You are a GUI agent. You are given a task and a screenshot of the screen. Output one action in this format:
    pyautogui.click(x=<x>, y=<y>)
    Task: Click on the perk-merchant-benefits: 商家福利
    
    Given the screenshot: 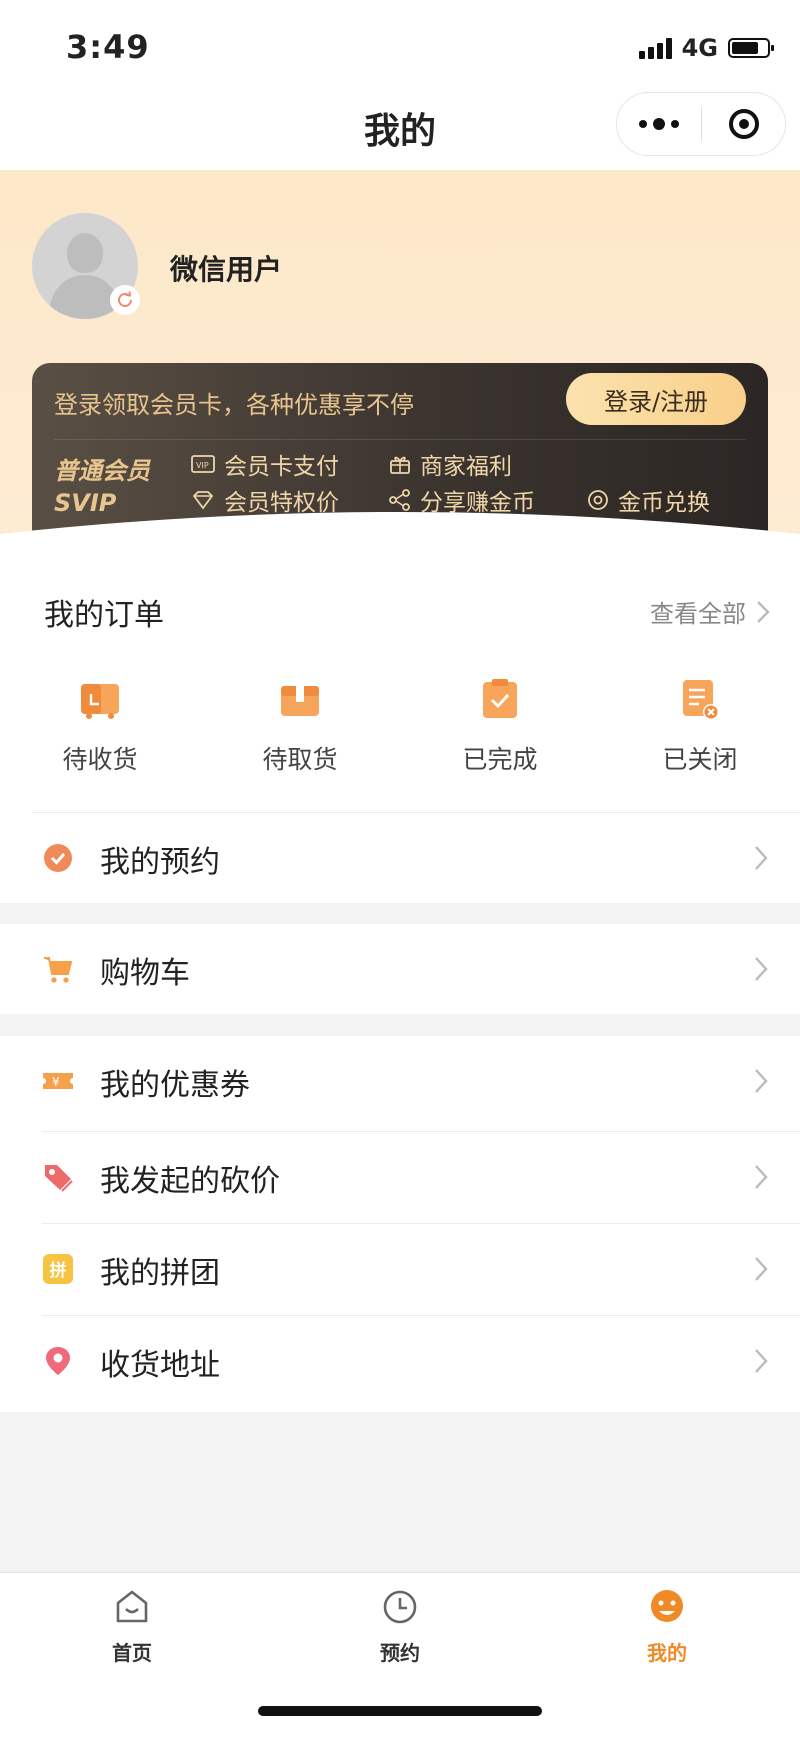 What is the action you would take?
    pyautogui.click(x=450, y=464)
    